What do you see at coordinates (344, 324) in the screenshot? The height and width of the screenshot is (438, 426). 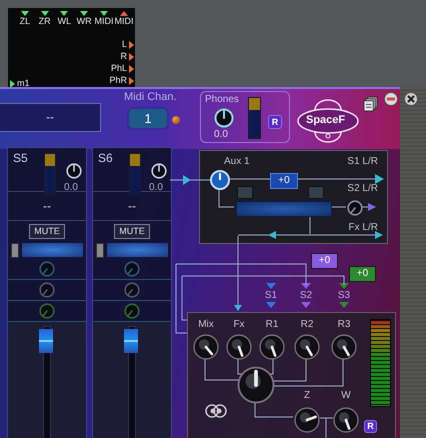 I see `knob-label: R3` at bounding box center [344, 324].